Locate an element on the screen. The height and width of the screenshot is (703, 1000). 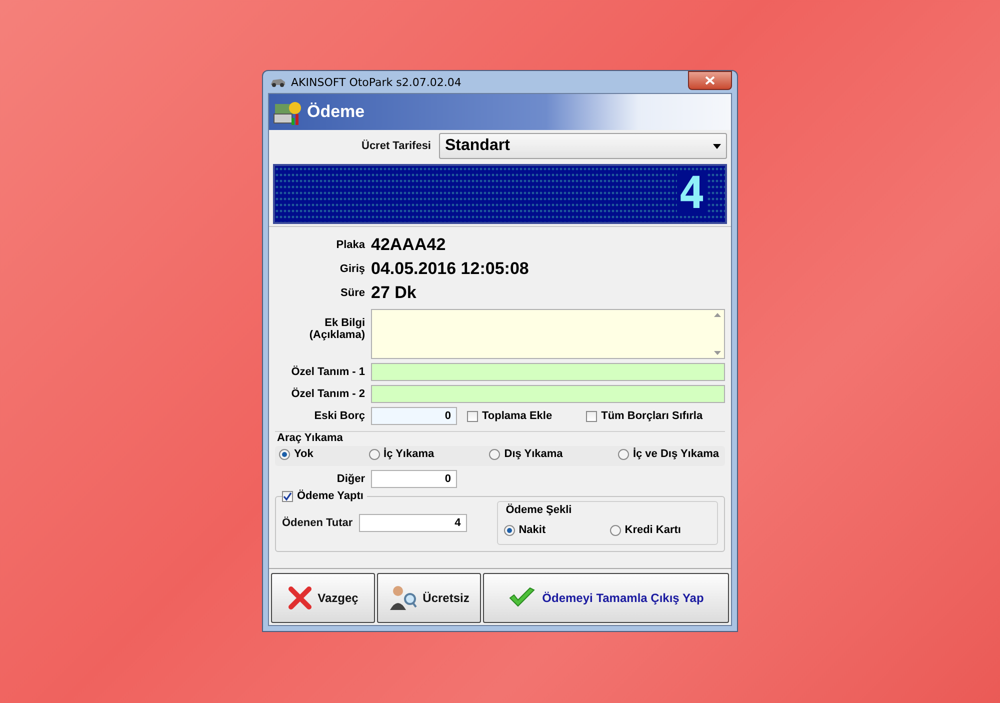
field-label: Ödenen Tutar is located at coordinates (317, 523).